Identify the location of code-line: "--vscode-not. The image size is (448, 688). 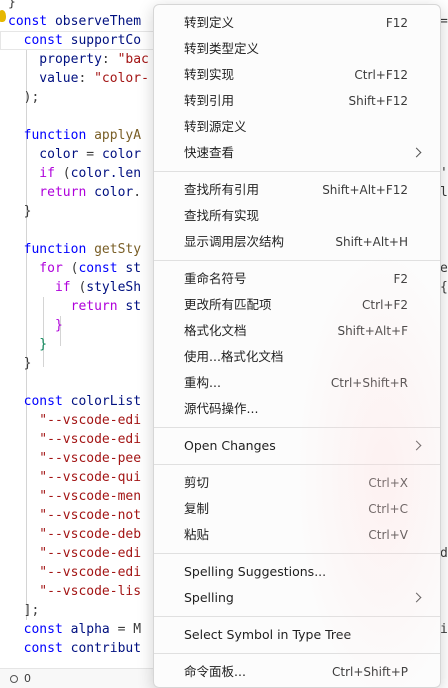
(74, 515).